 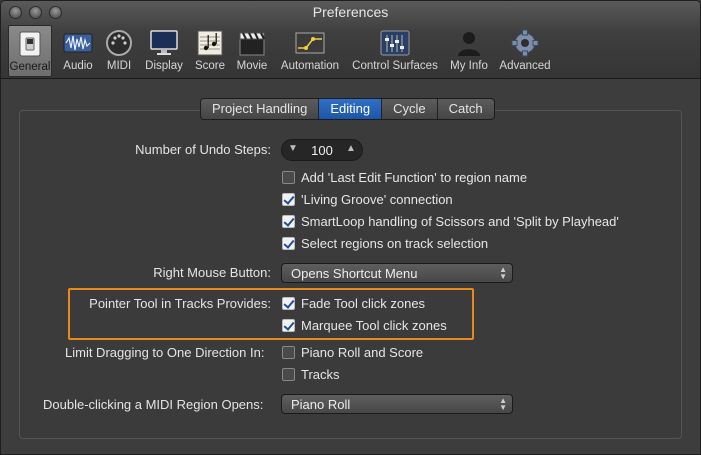 I want to click on toolbar-midi: MIDI, so click(x=119, y=51).